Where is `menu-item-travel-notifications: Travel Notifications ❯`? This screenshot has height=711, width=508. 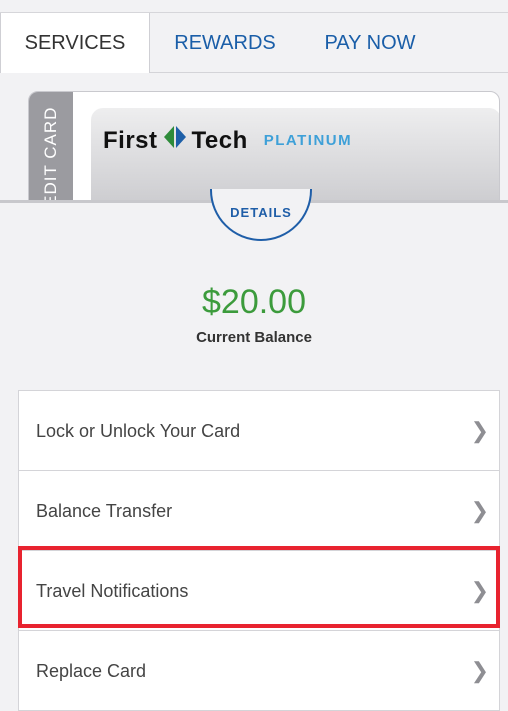
menu-item-travel-notifications: Travel Notifications ❯ is located at coordinates (259, 591).